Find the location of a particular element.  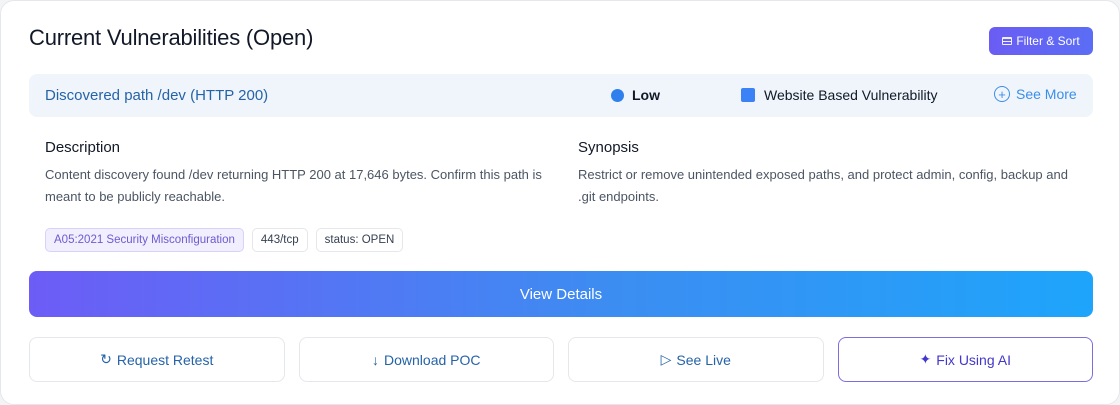

severity-dot-icon is located at coordinates (617, 95).